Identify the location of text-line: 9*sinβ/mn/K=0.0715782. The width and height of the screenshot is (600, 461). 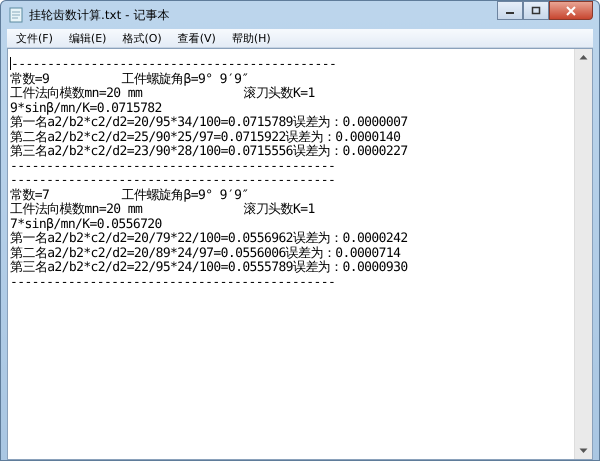
(86, 109).